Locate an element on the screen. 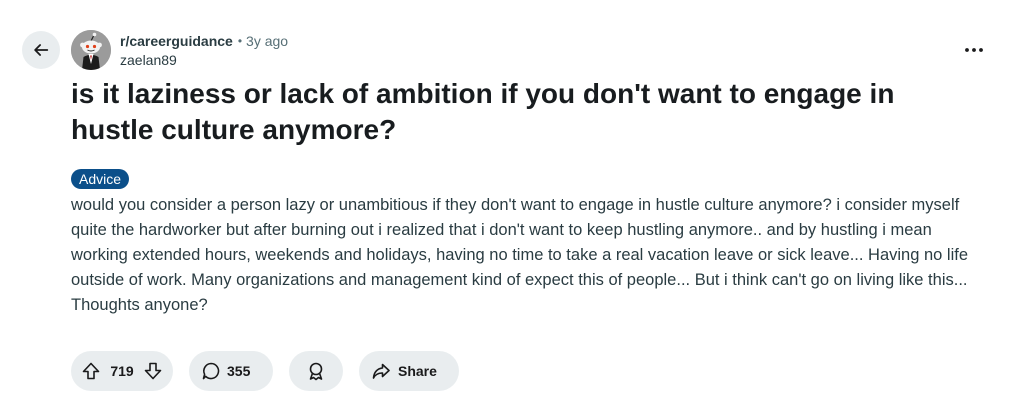 Image resolution: width=1010 pixels, height=406 pixels. vote-bar: 719 is located at coordinates (122, 371).